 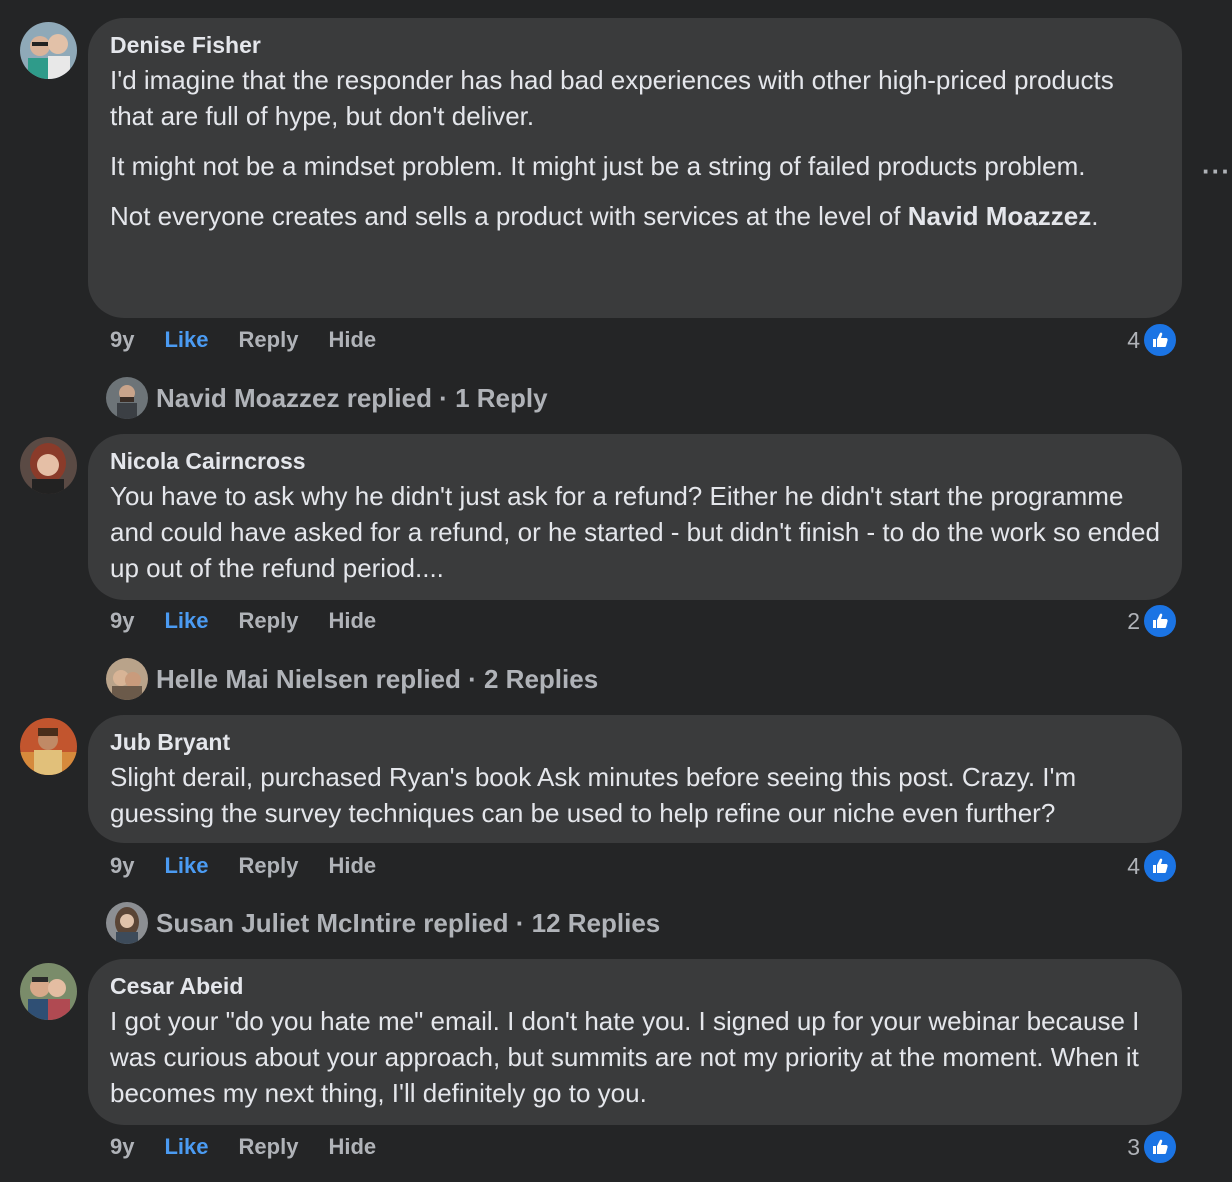 What do you see at coordinates (352, 397) in the screenshot?
I see `replied-text: Navid Moazzez replied · 1 Reply` at bounding box center [352, 397].